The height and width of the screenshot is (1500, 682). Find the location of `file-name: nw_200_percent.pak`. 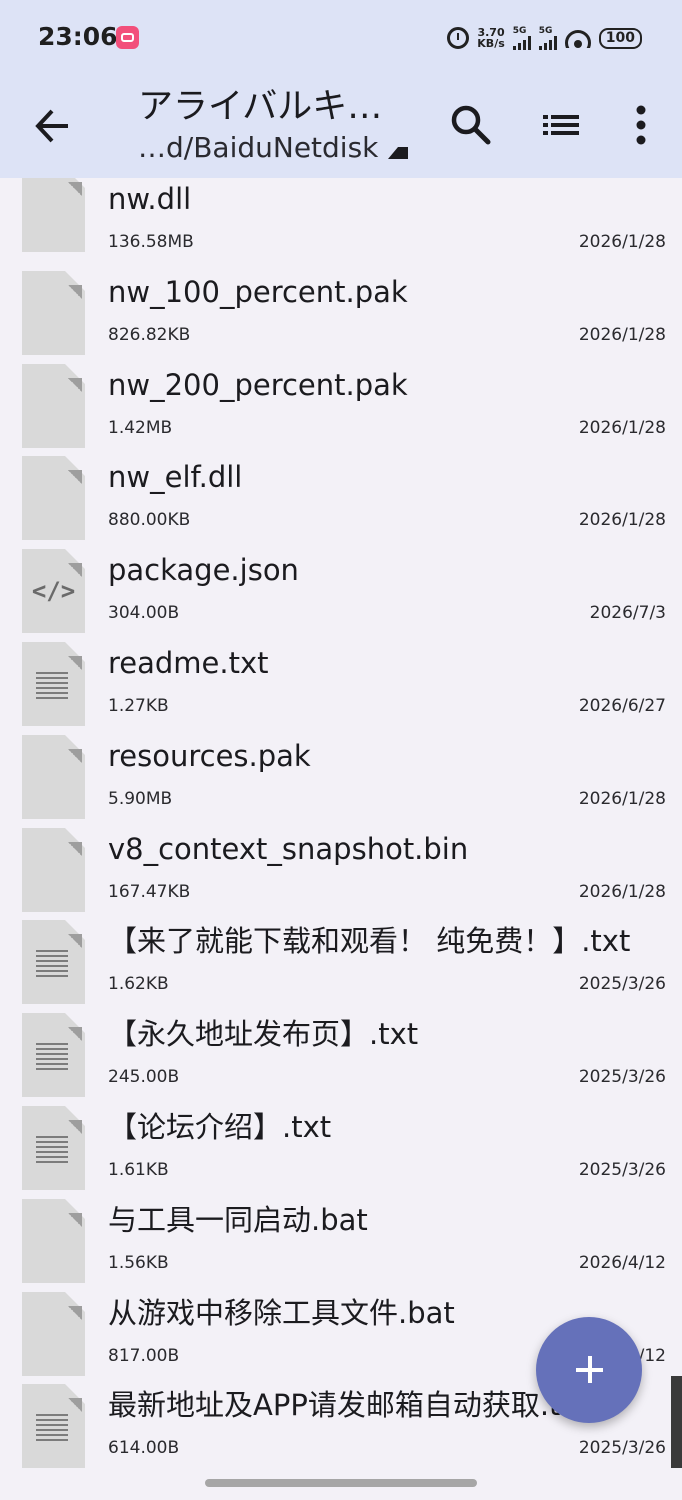

file-name: nw_200_percent.pak is located at coordinates (258, 384).